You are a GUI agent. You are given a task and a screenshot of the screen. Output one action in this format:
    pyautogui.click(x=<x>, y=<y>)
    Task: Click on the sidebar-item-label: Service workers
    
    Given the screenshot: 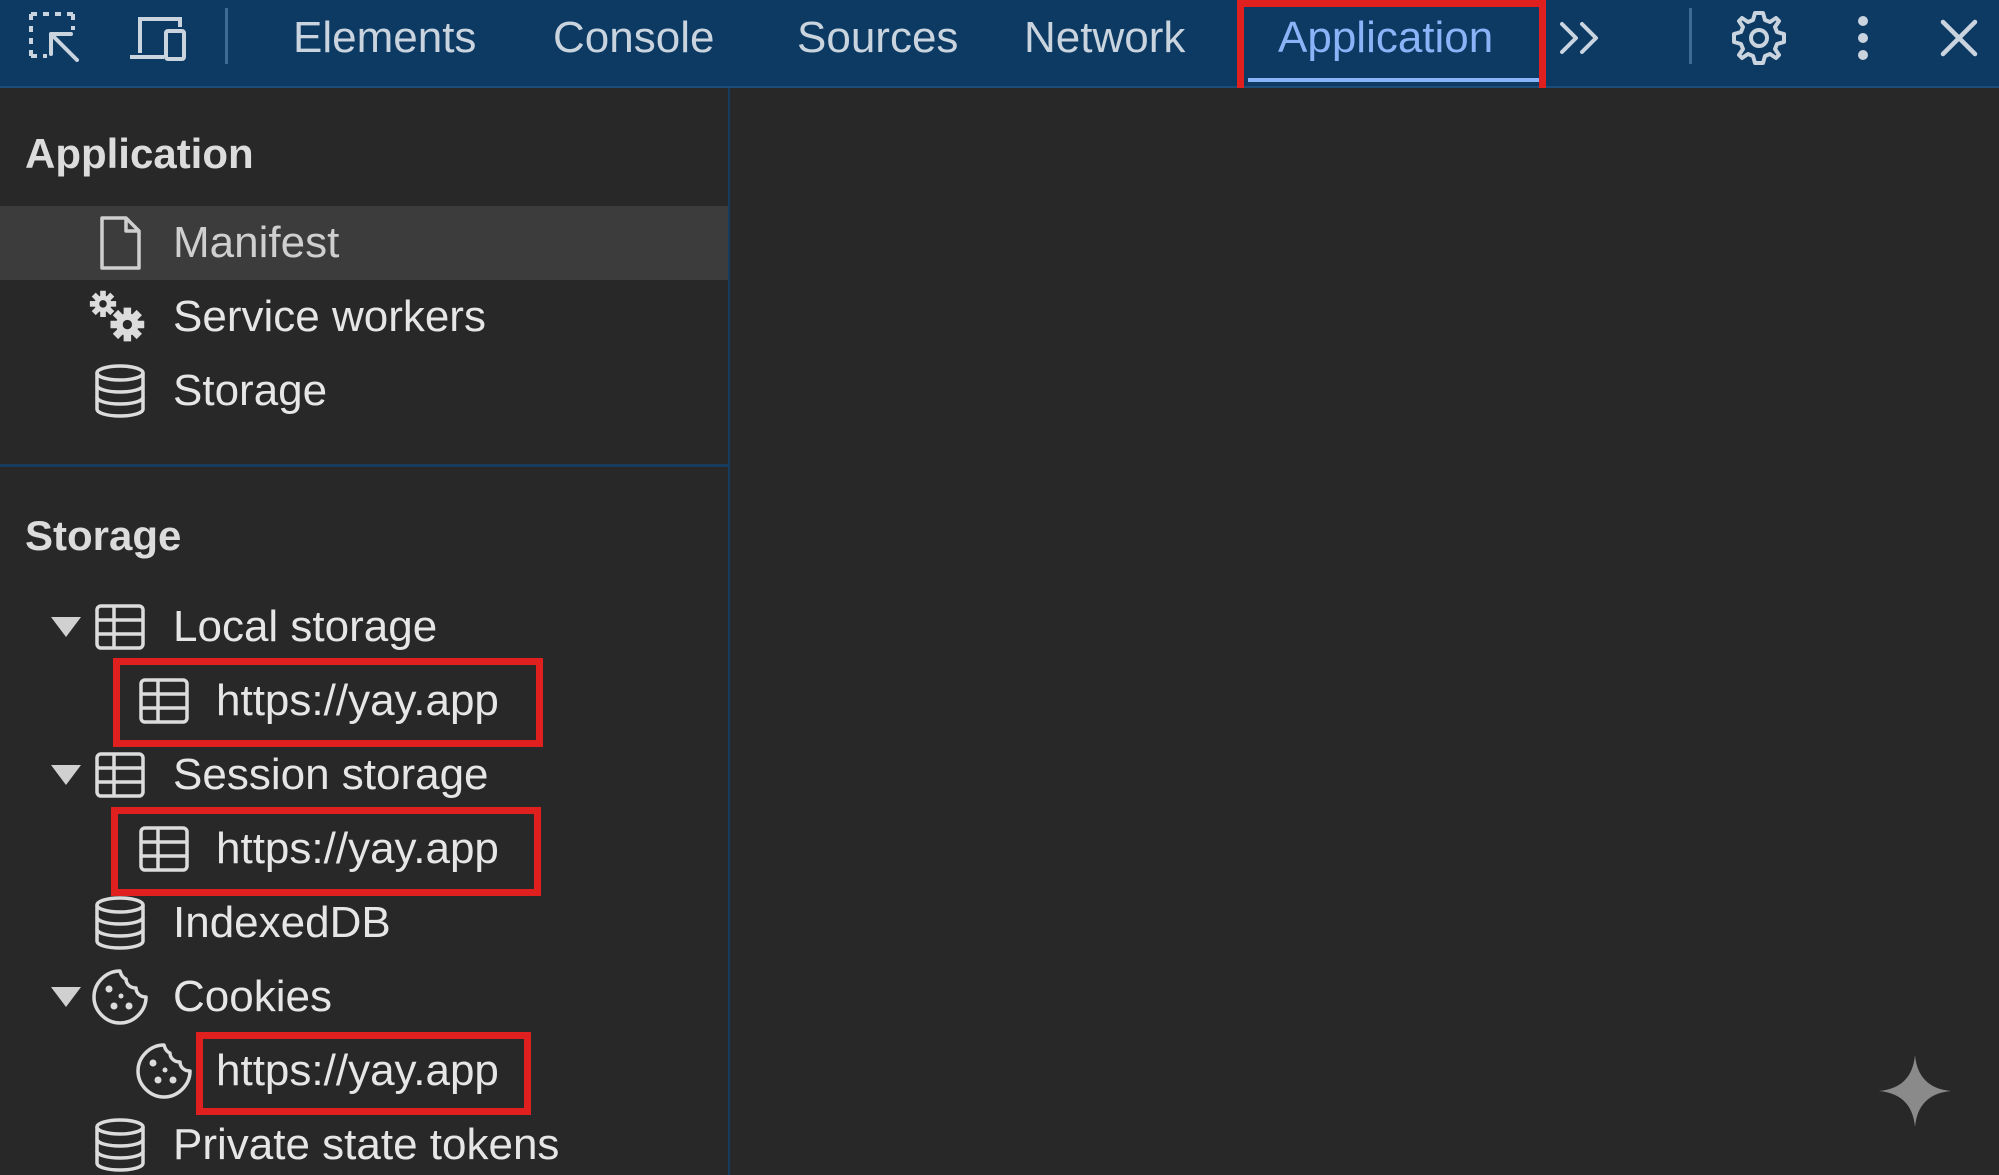 What is the action you would take?
    pyautogui.click(x=329, y=316)
    